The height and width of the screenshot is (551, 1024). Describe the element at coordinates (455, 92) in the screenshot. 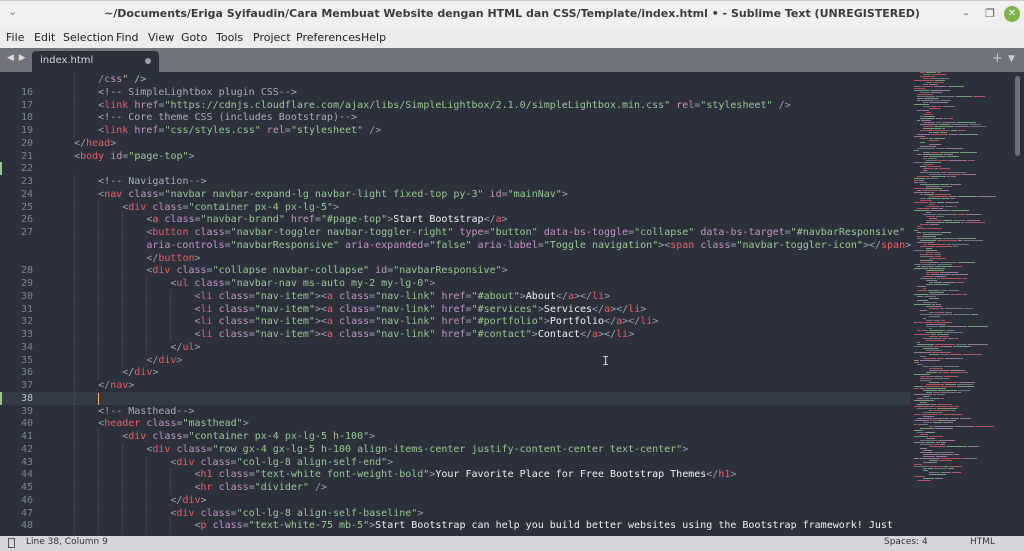

I see `code-line: 16 <!-- SimpleLightbox plugin CSS-->` at that location.